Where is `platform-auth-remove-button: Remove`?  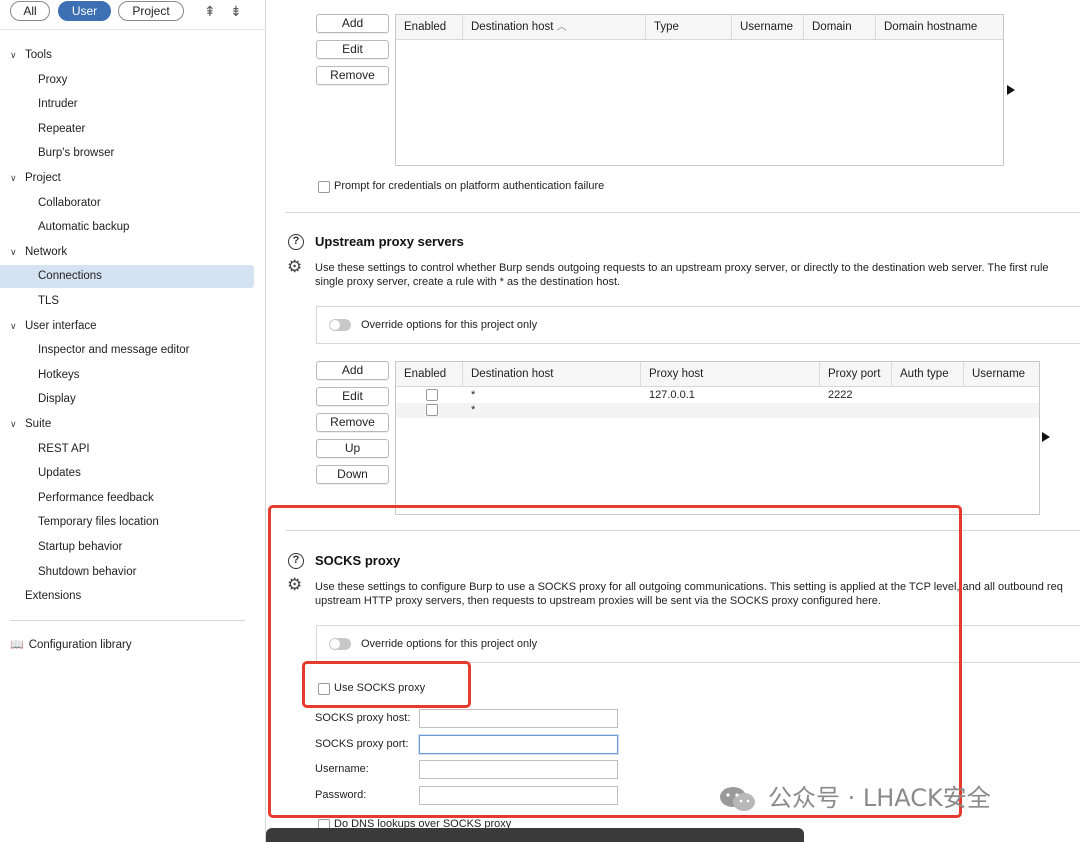
platform-auth-remove-button: Remove is located at coordinates (352, 75).